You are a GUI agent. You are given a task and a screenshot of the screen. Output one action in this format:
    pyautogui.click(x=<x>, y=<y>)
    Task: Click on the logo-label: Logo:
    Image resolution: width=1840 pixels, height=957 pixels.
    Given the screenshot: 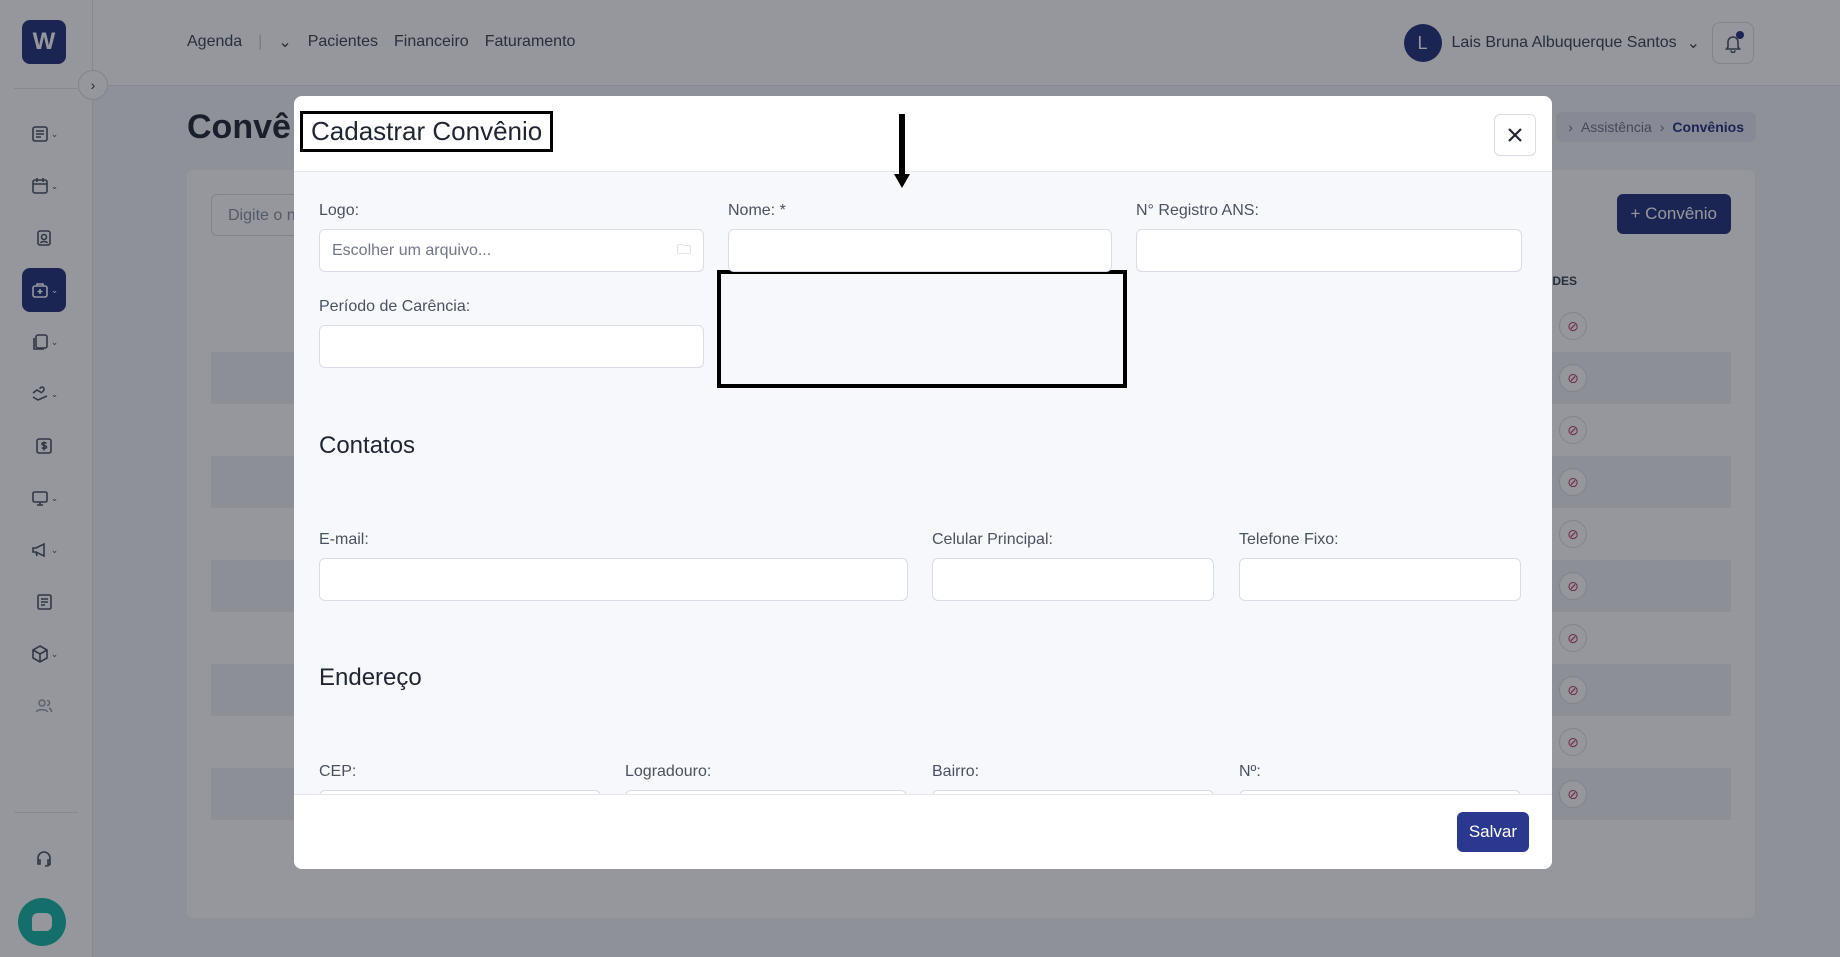 What is the action you would take?
    pyautogui.click(x=339, y=210)
    